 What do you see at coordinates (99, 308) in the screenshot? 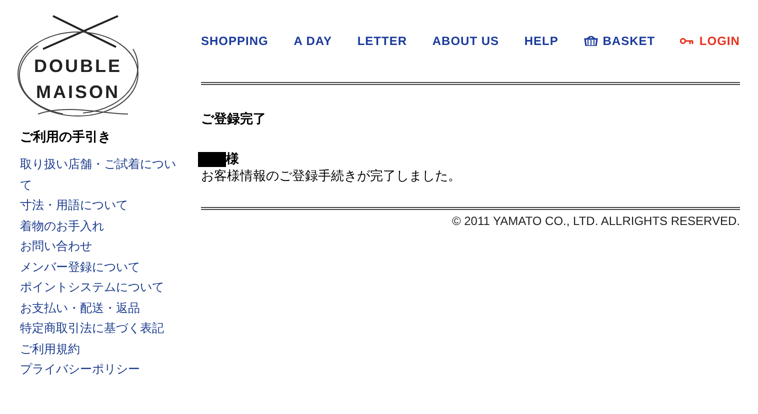
I see `sidebar-link: お支払い・配送・返品` at bounding box center [99, 308].